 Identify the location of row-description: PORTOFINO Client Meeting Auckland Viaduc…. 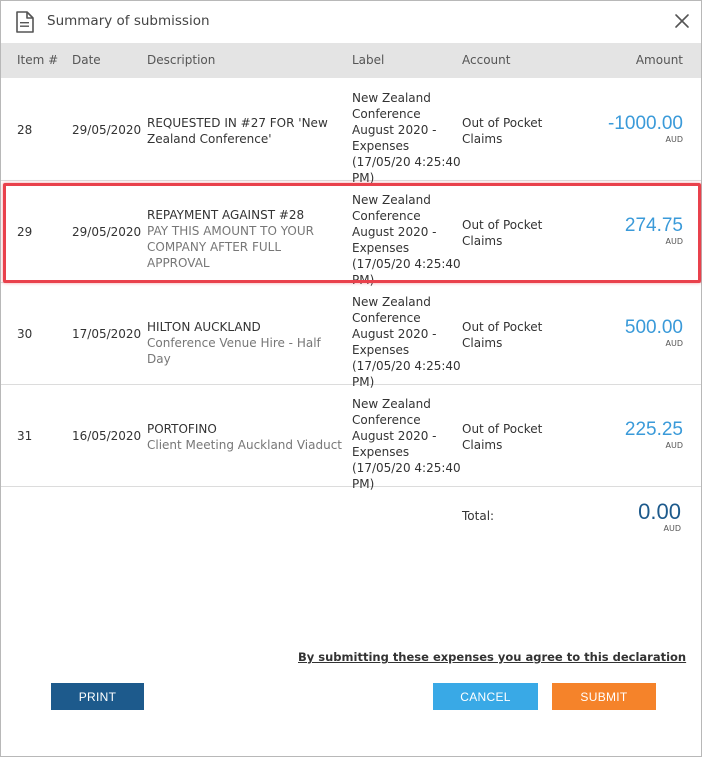
(247, 437).